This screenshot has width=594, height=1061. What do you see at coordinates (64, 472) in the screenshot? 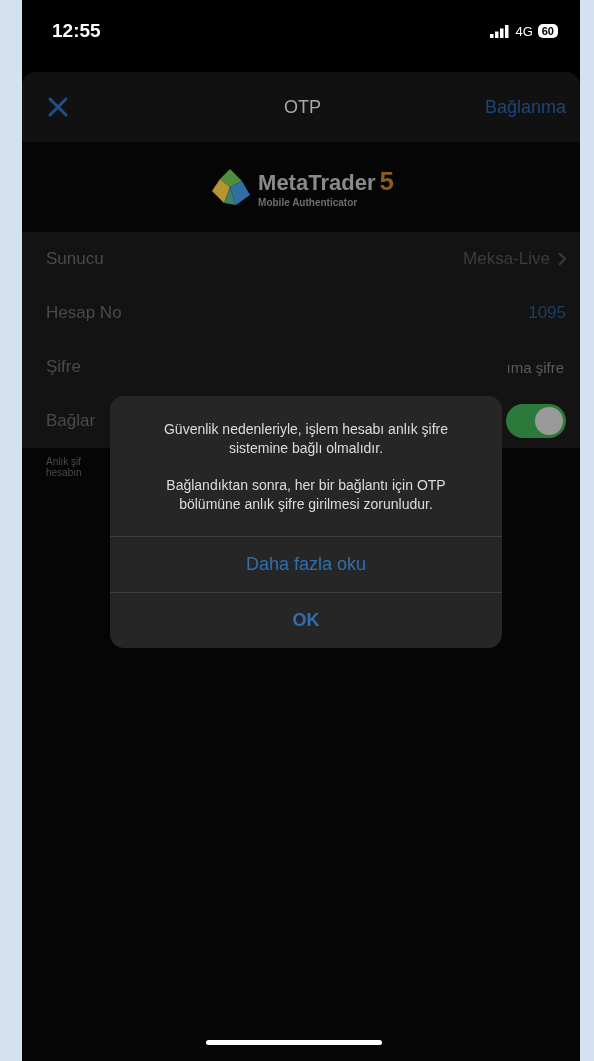
I see `footnote-text: hesabın` at bounding box center [64, 472].